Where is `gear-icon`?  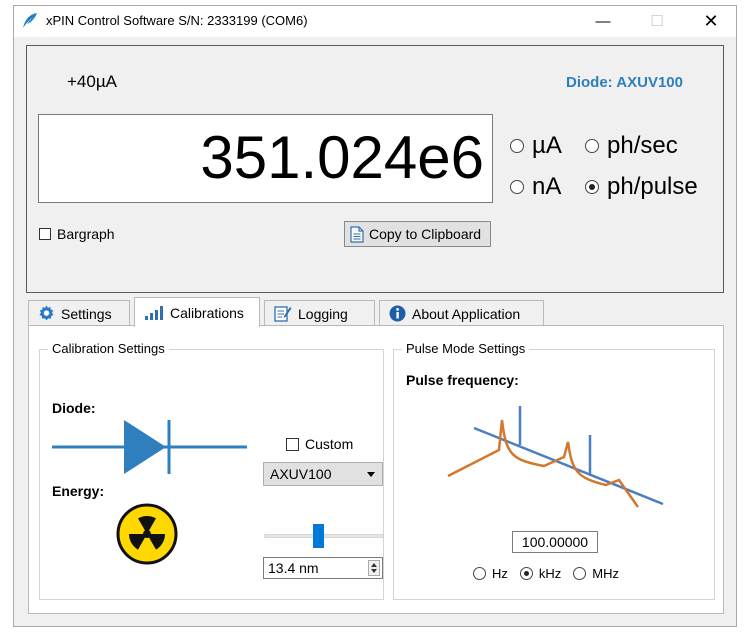 gear-icon is located at coordinates (46, 313).